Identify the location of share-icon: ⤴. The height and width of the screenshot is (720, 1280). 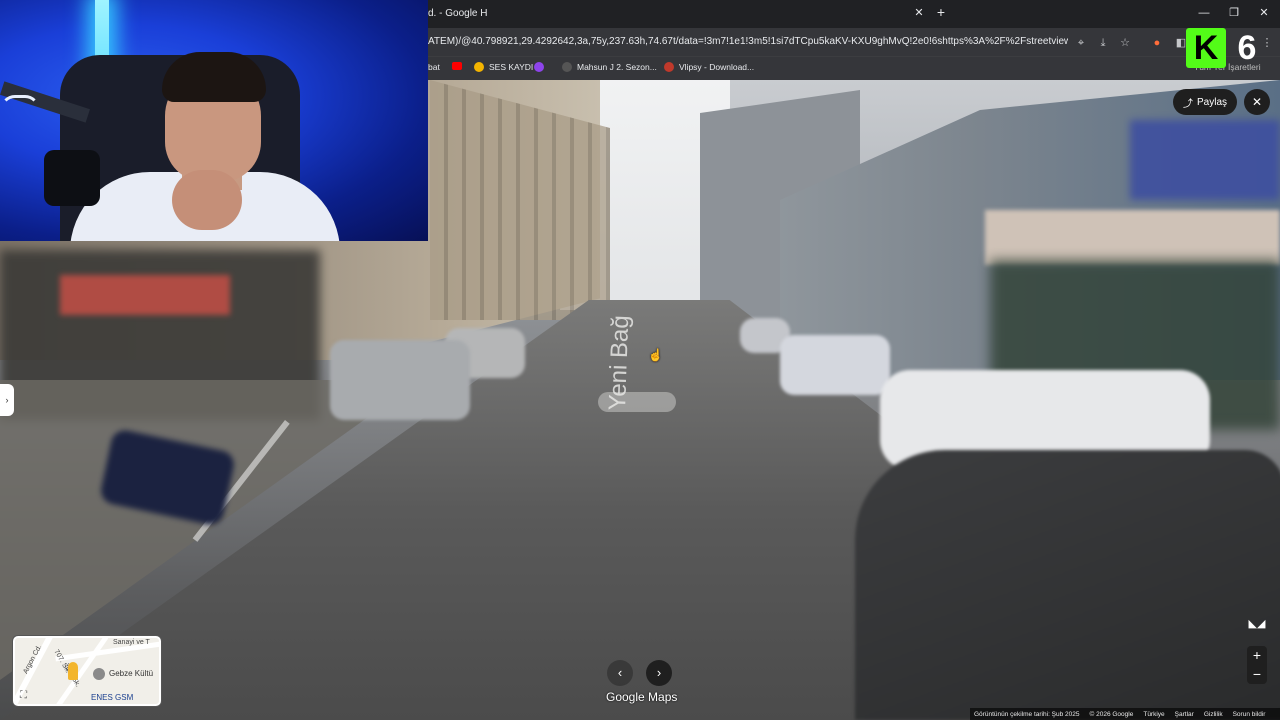
(1187, 104).